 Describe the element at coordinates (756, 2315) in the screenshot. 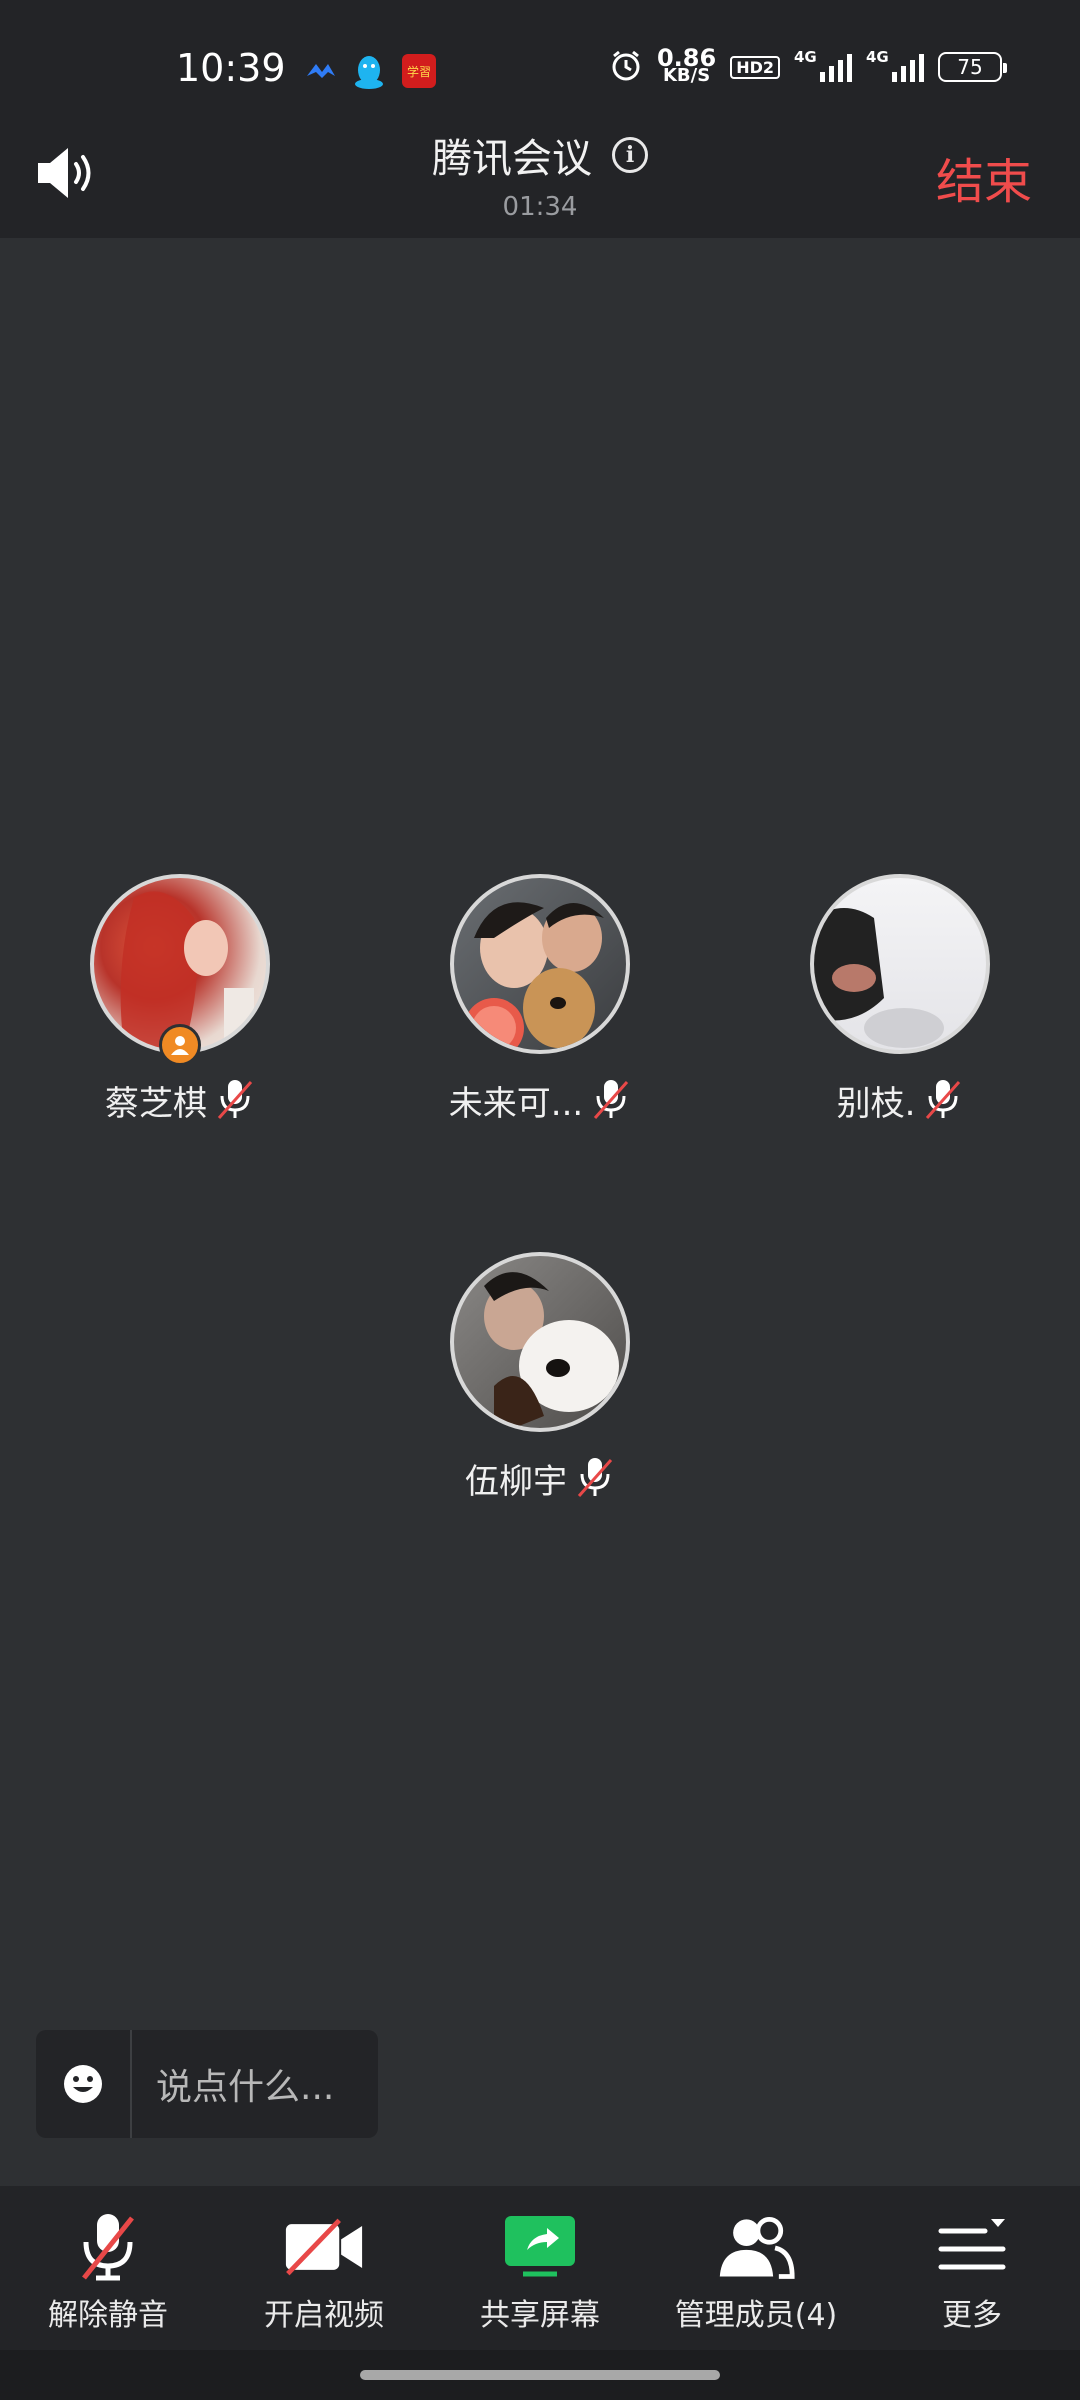

I see `manage-members-label: 管理成员(4)` at that location.